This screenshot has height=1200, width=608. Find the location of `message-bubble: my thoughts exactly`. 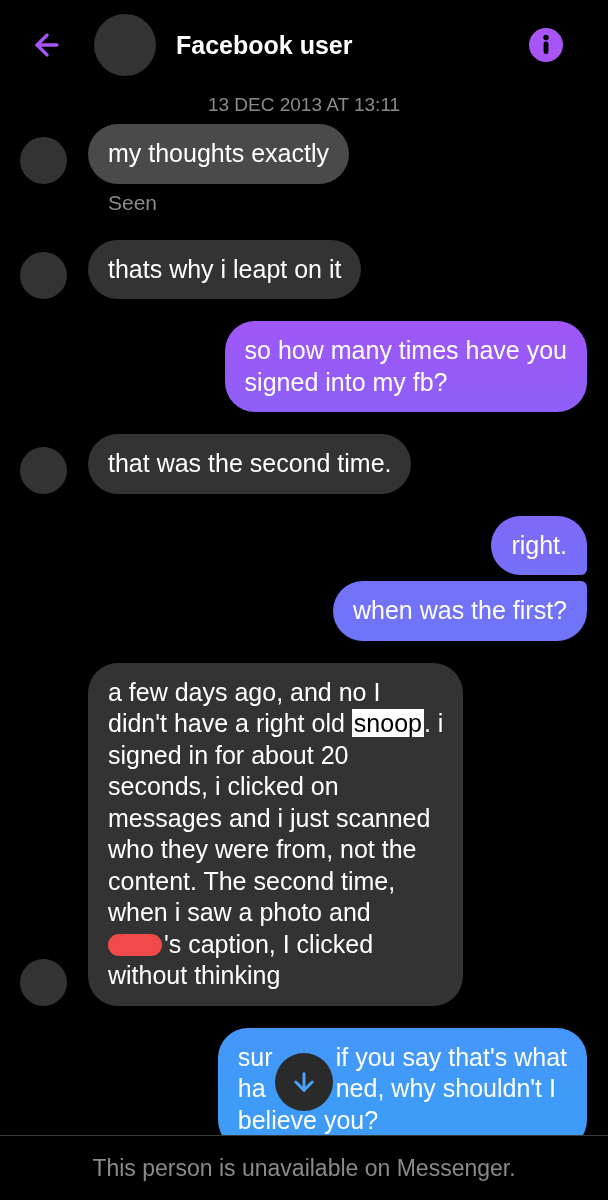

message-bubble: my thoughts exactly is located at coordinates (218, 154).